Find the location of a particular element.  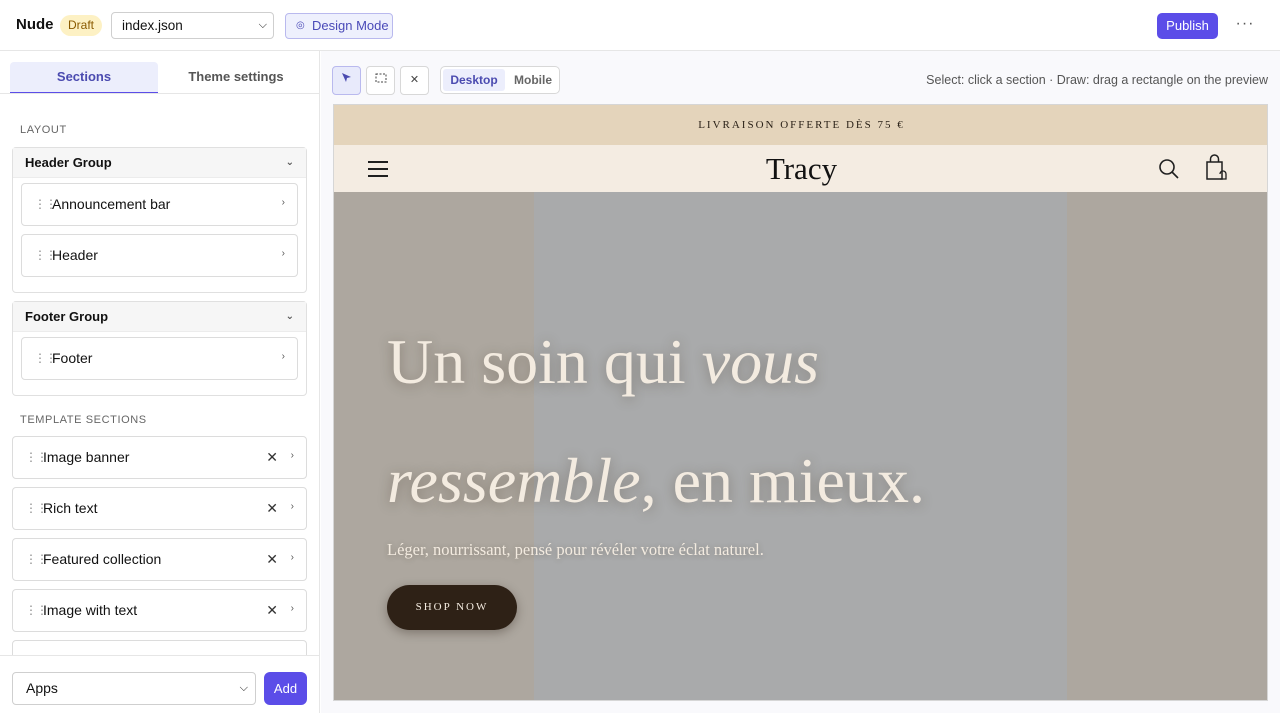

hero-heading-part: , en mieux. is located at coordinates (782, 480).